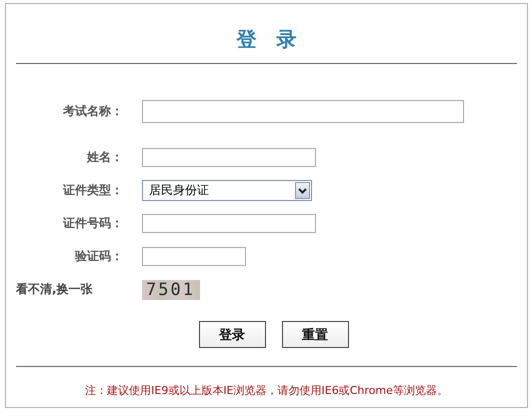  I want to click on field-label: 证件号码：, so click(93, 223).